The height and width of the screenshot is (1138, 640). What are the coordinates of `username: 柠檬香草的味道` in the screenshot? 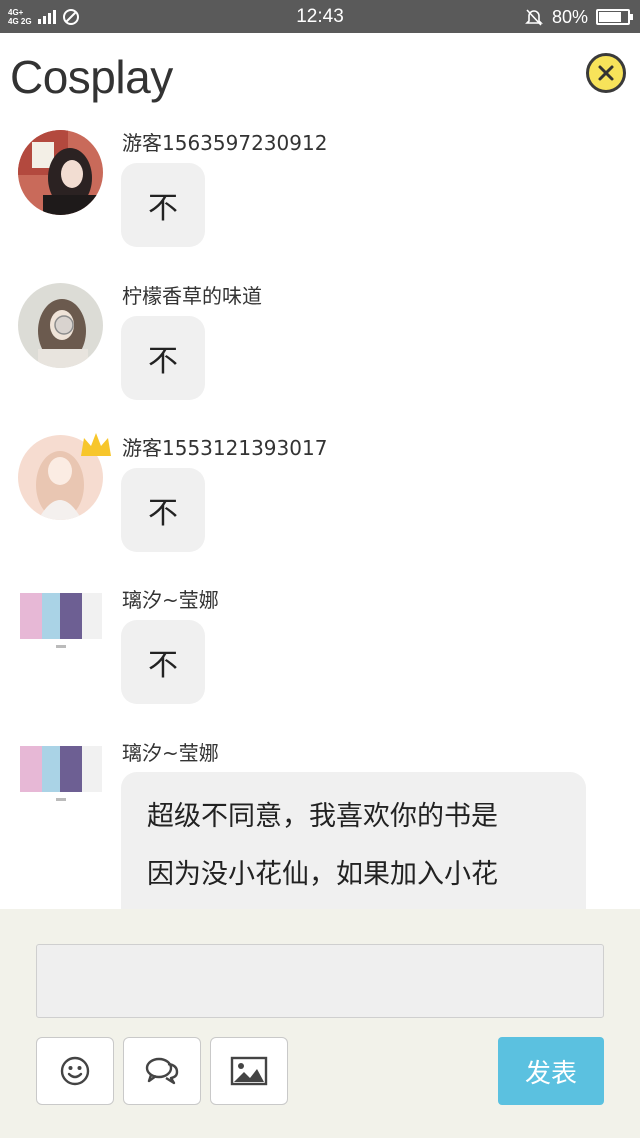 It's located at (192, 296).